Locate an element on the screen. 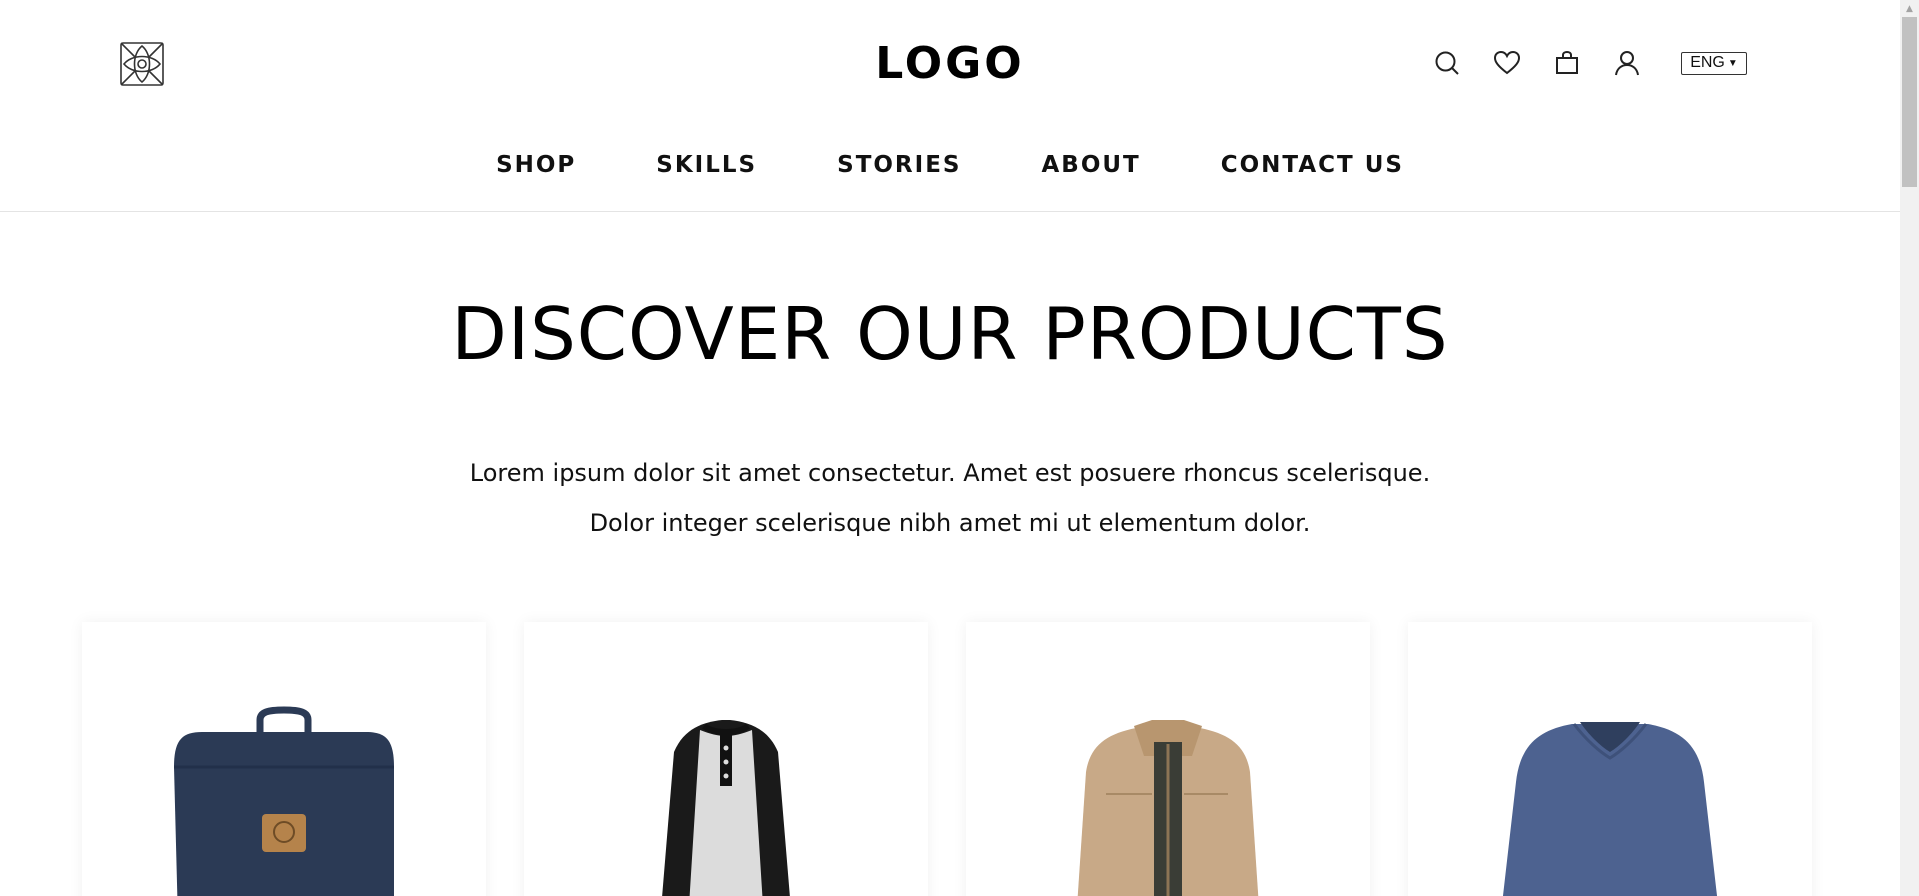 This screenshot has width=1919, height=896. language-value: ENG is located at coordinates (1707, 62).